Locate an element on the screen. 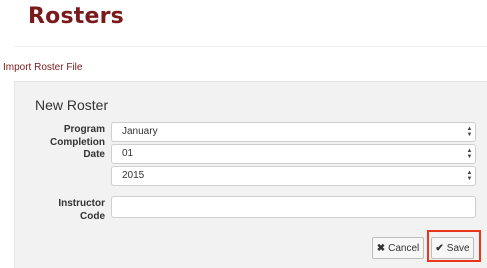 The width and height of the screenshot is (487, 268). month-select-value: January is located at coordinates (140, 131).